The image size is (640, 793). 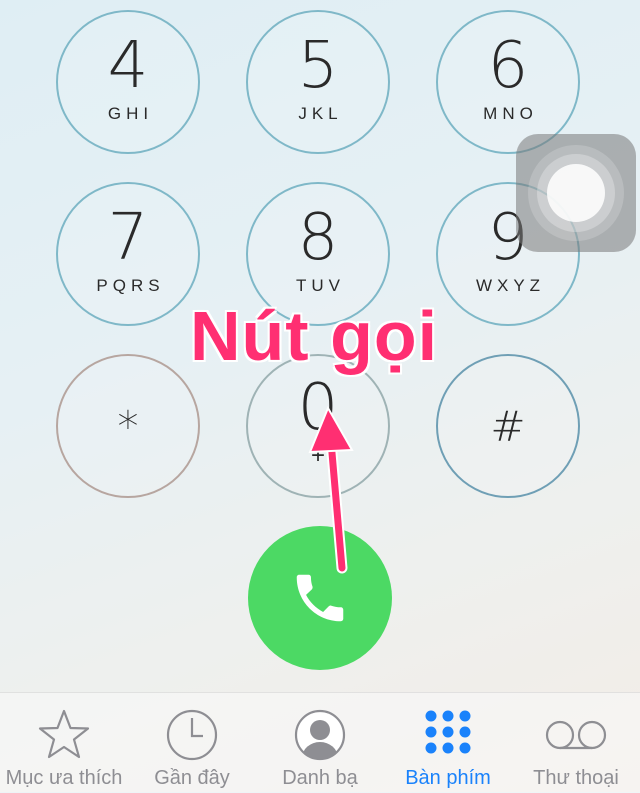 What do you see at coordinates (314, 336) in the screenshot?
I see `annotation-label: Nút gọi` at bounding box center [314, 336].